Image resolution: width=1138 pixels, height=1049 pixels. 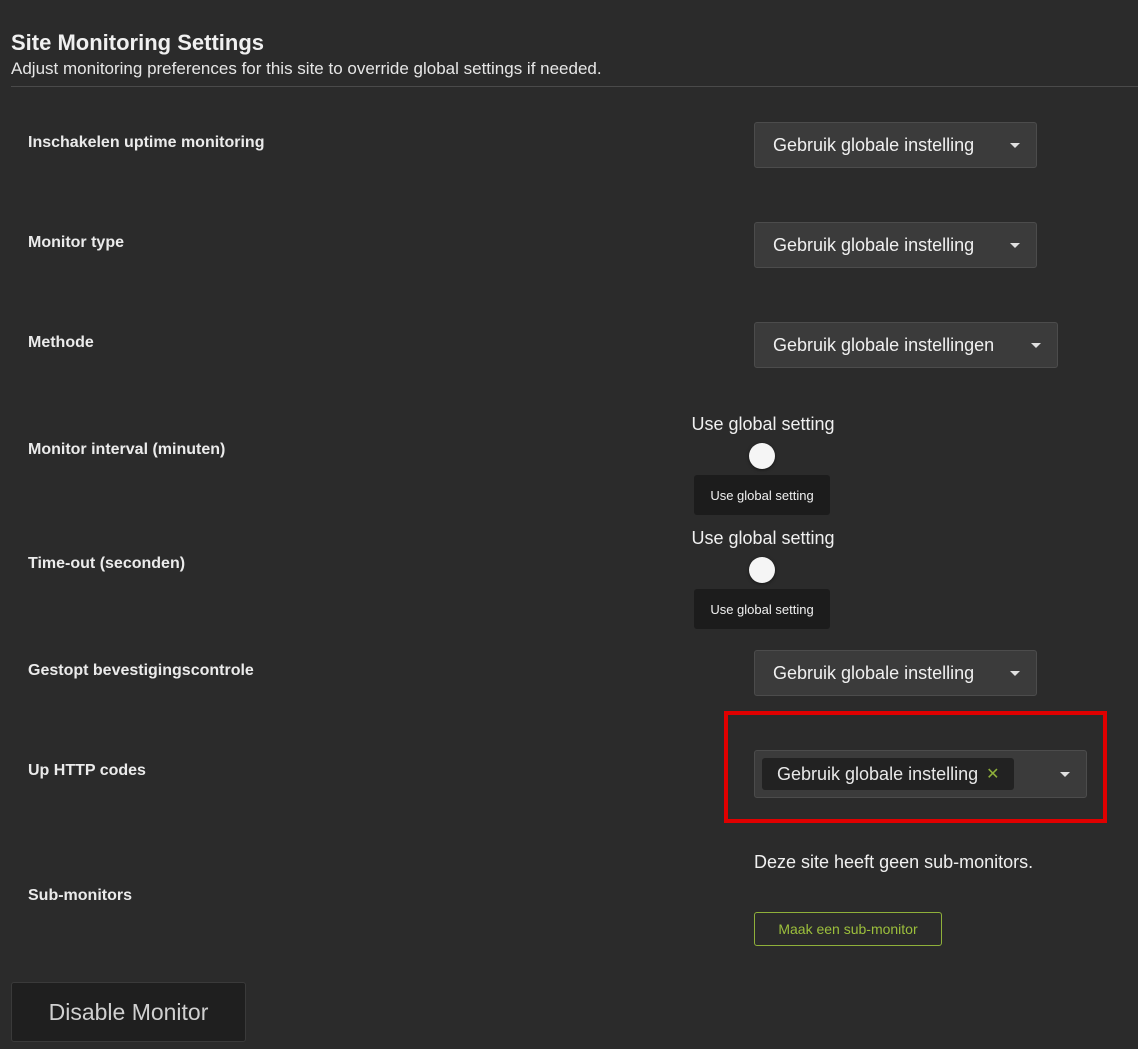 What do you see at coordinates (141, 670) in the screenshot?
I see `paused-check-label: Gestopt bevestigingscontrole` at bounding box center [141, 670].